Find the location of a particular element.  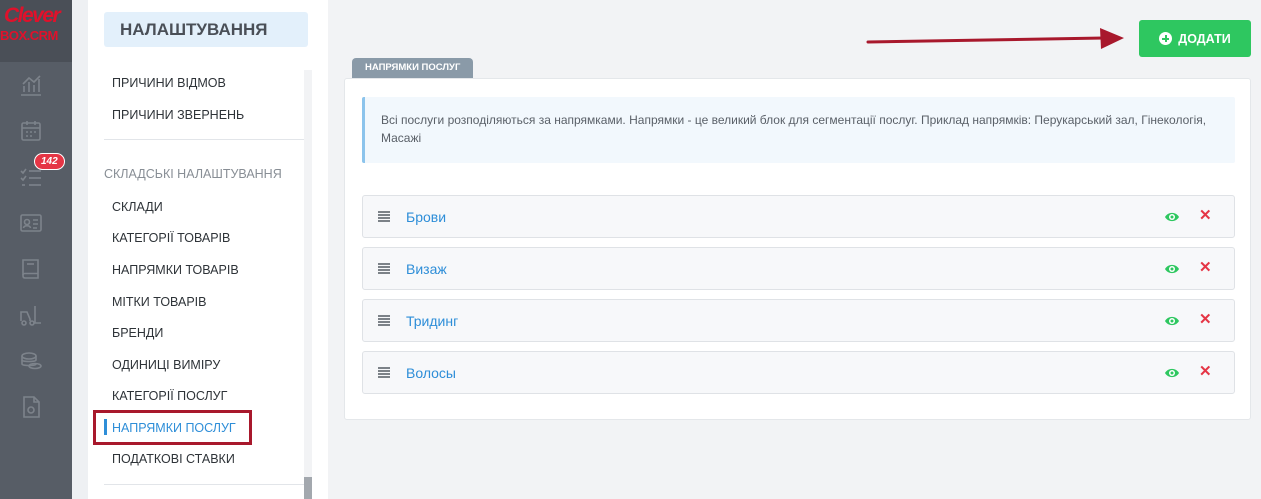

sidebar-item-warehouses: СКЛАДИ is located at coordinates (137, 207).